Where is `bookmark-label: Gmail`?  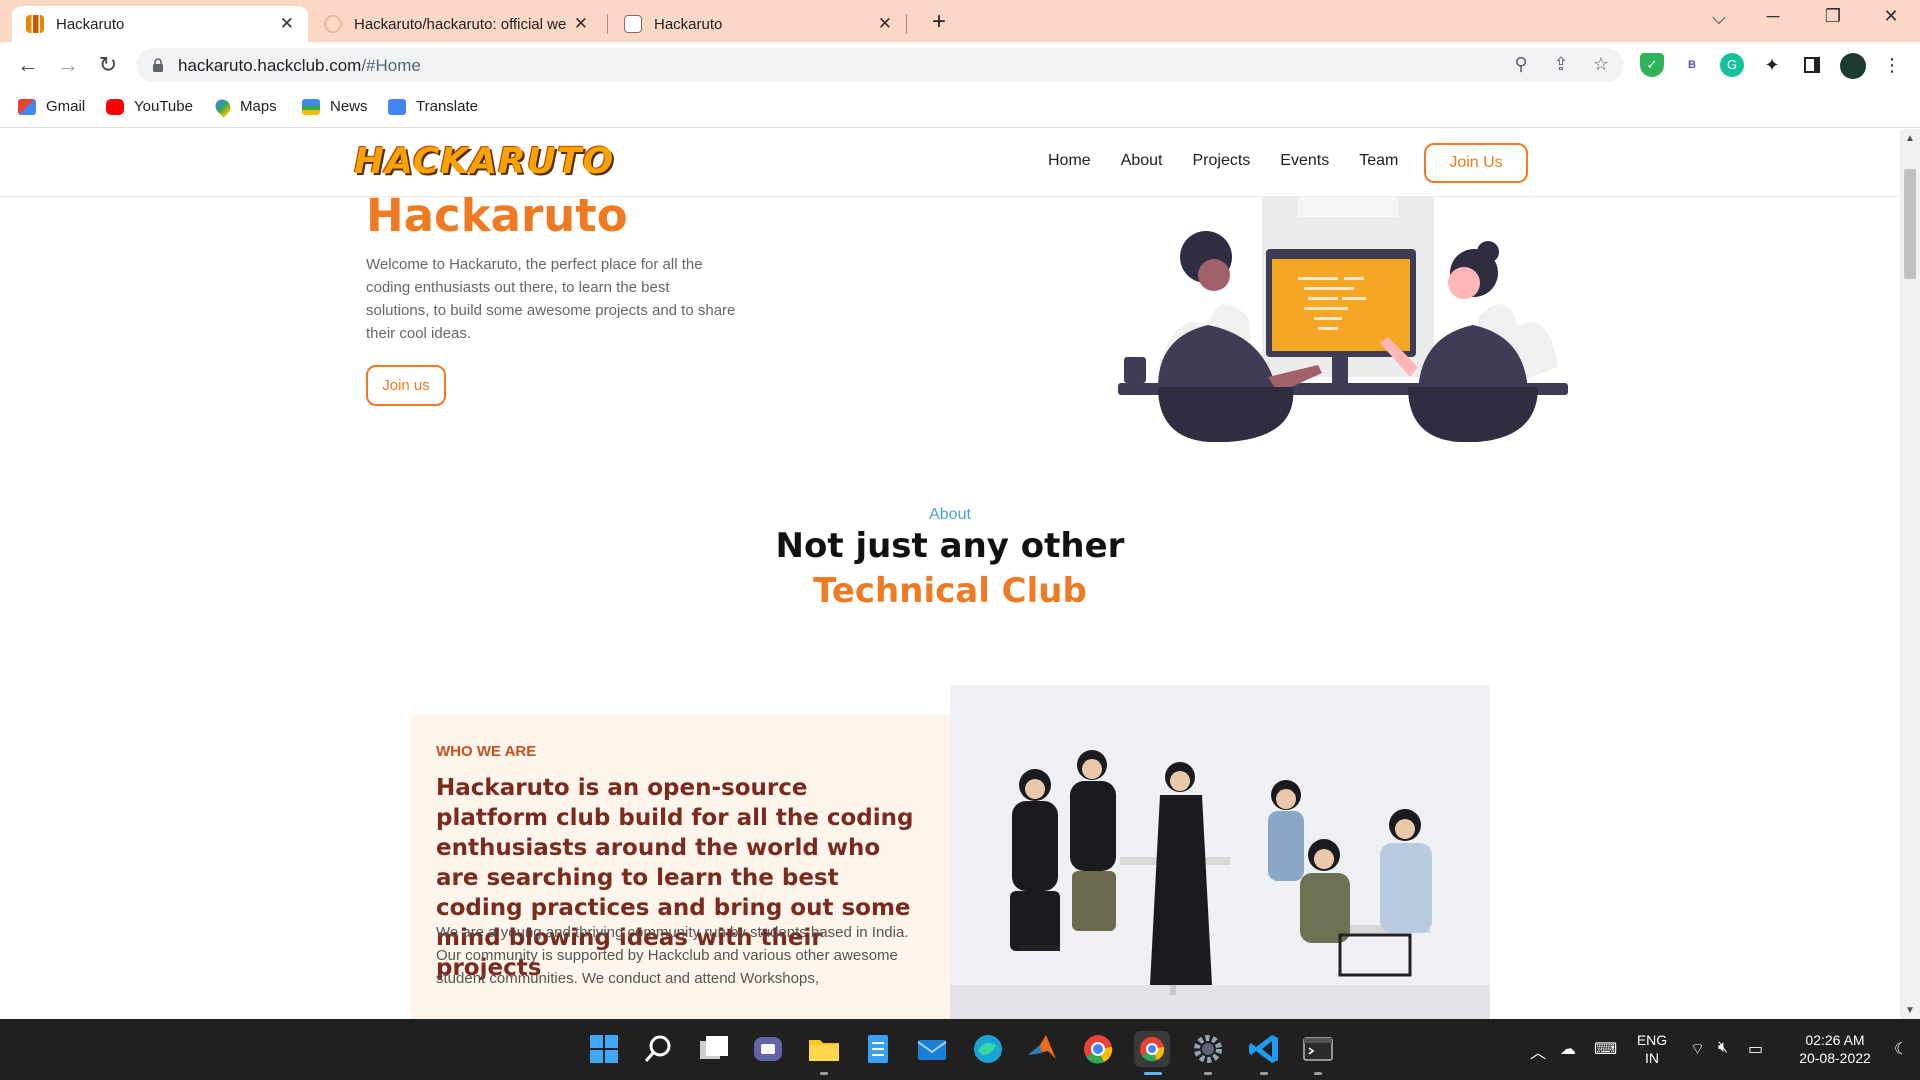 bookmark-label: Gmail is located at coordinates (66, 106).